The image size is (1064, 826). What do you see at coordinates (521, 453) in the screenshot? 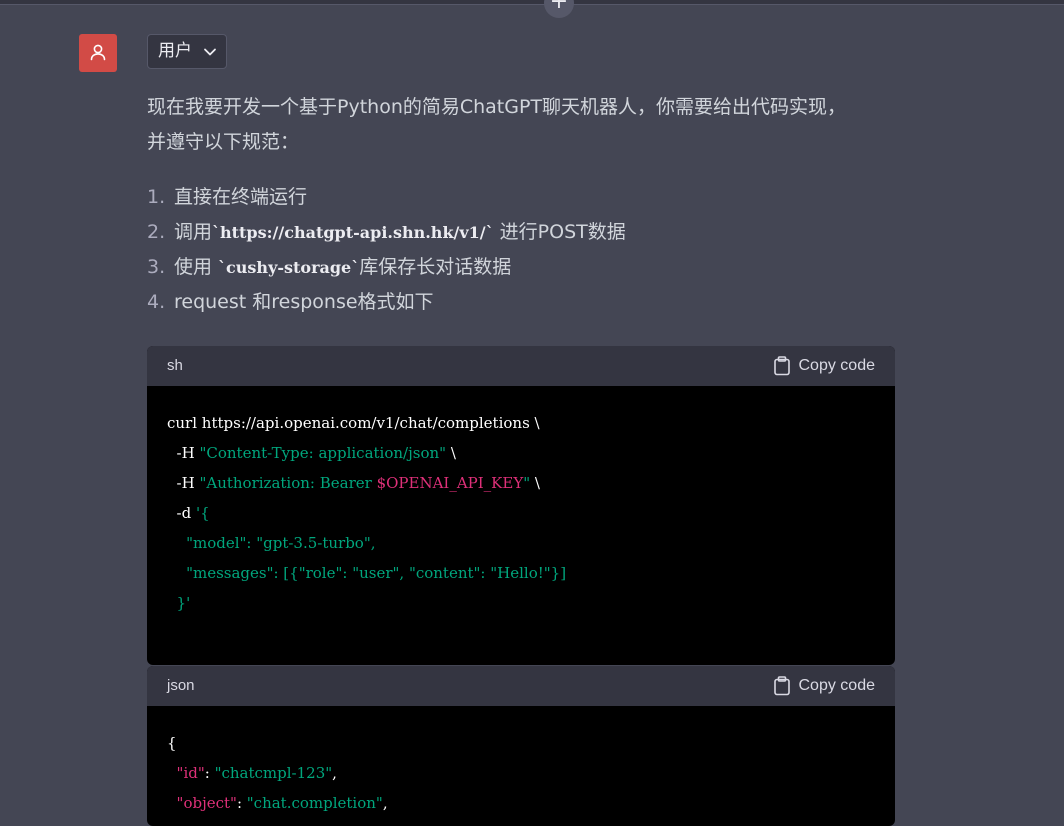
I see `code-line: -H "Content-Type: application/json" \` at bounding box center [521, 453].